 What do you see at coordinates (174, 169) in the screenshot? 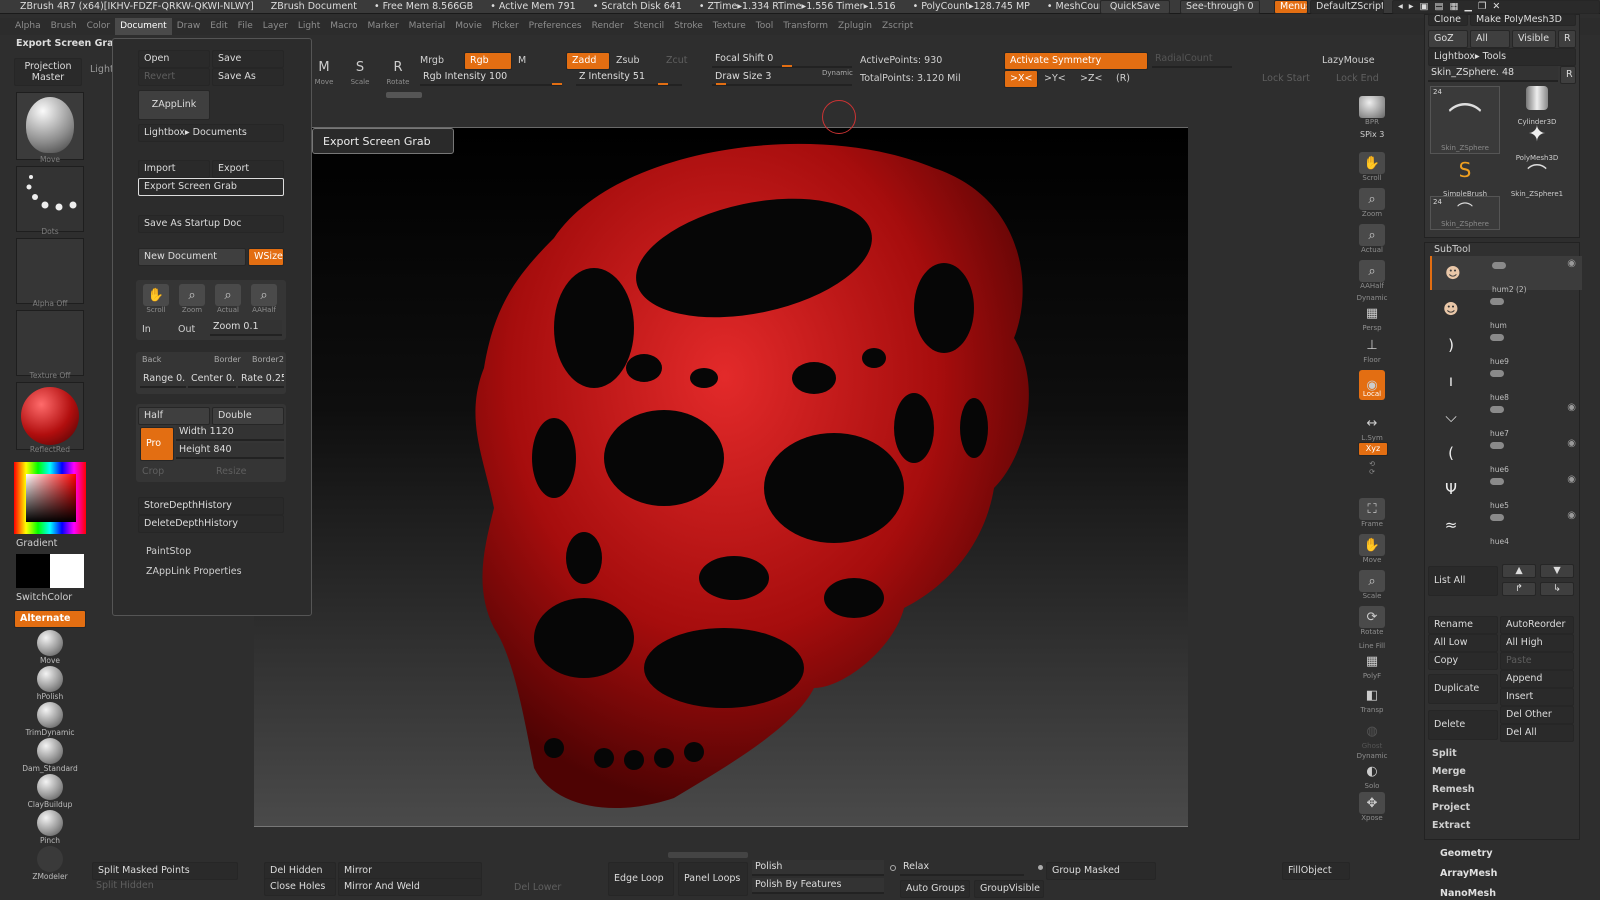
I see `import-button: Import` at bounding box center [174, 169].